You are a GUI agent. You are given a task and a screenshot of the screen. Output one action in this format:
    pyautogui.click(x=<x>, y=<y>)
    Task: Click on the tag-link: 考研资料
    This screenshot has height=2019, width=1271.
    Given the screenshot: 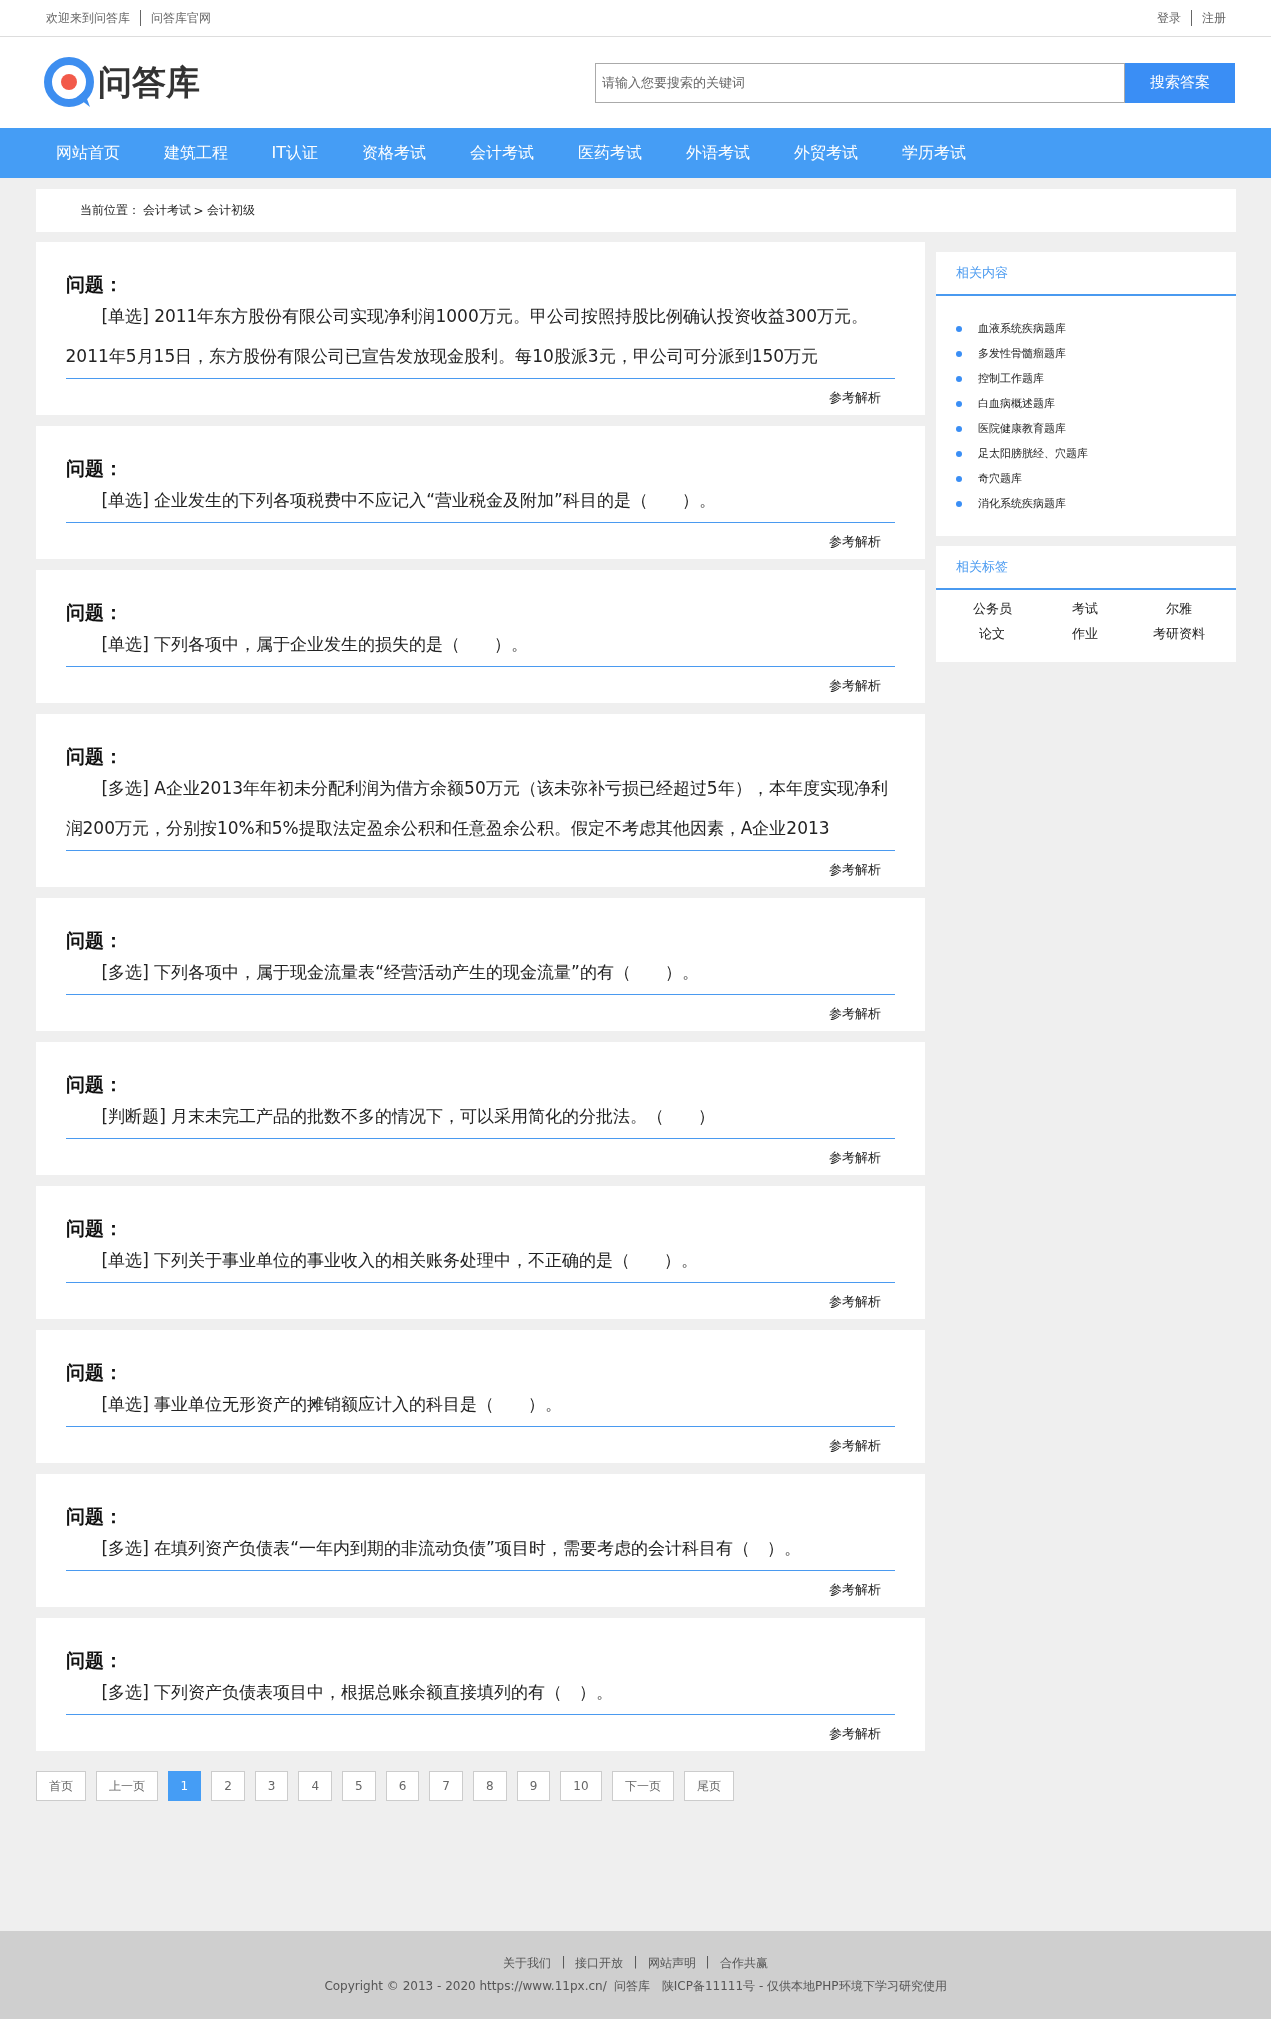 What is the action you would take?
    pyautogui.click(x=1179, y=633)
    